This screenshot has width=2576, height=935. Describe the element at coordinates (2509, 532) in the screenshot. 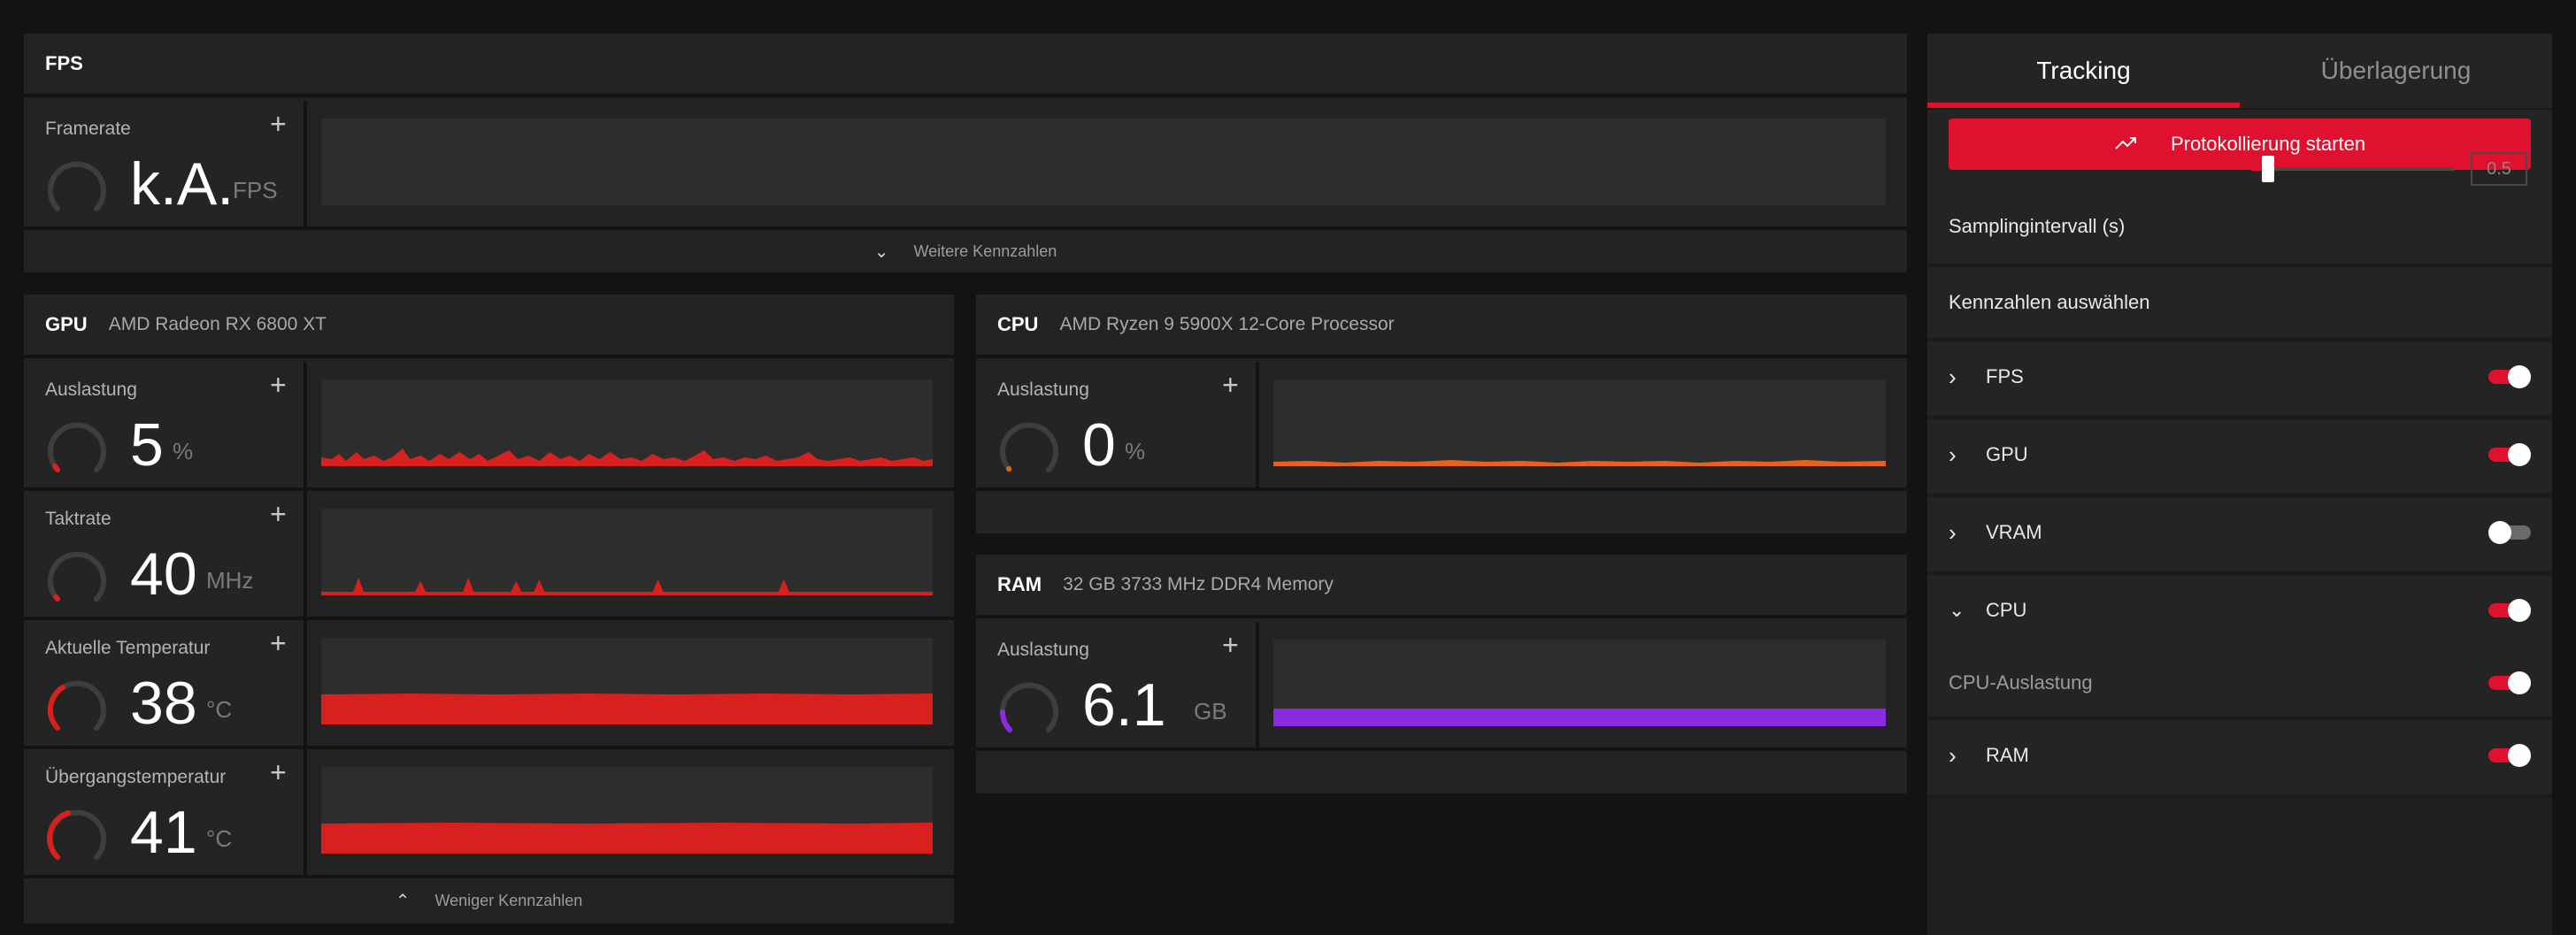

I see `vram-toggle` at that location.